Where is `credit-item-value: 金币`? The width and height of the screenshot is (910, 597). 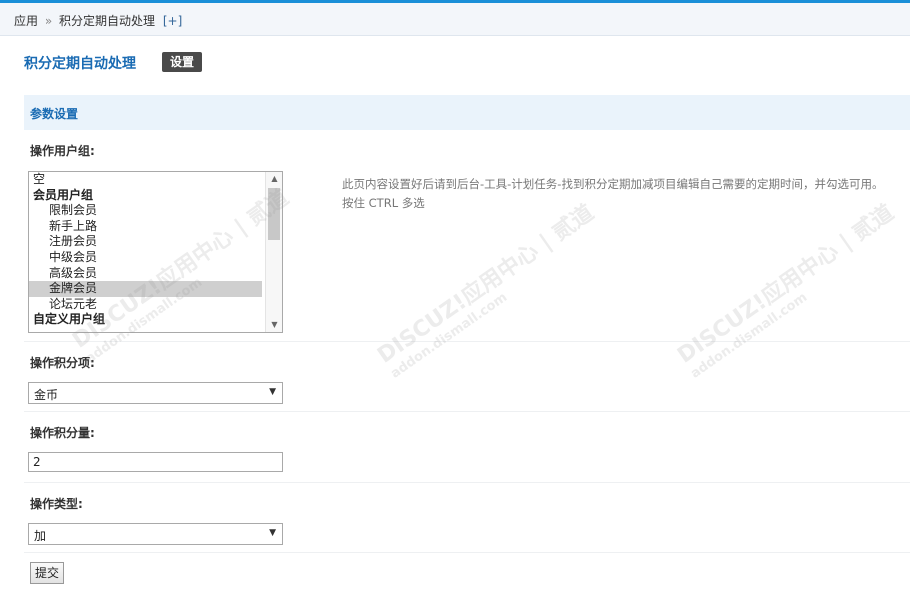 credit-item-value: 金币 is located at coordinates (46, 395).